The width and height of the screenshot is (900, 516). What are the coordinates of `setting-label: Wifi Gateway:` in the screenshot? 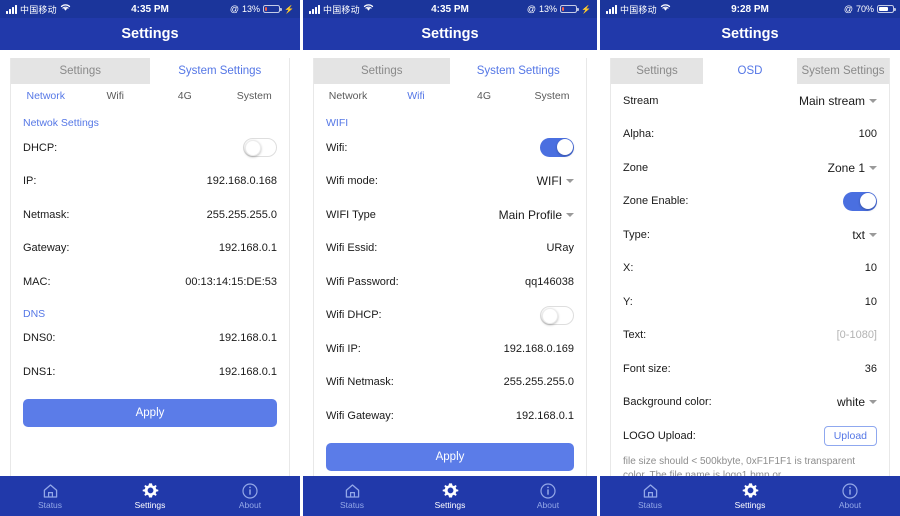 It's located at (360, 415).